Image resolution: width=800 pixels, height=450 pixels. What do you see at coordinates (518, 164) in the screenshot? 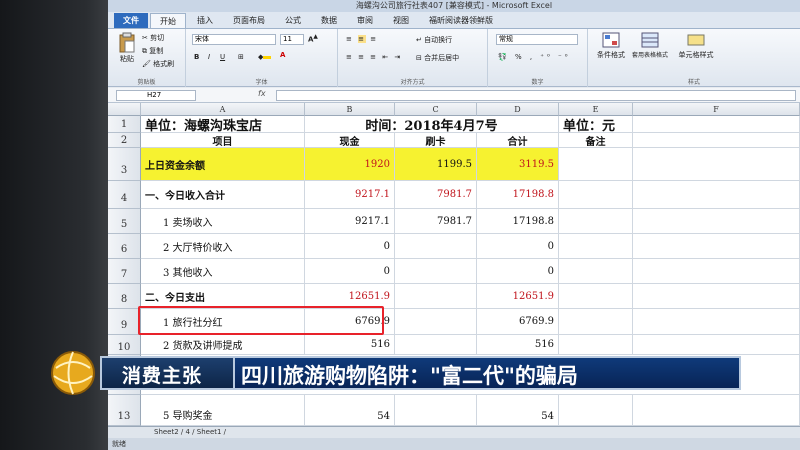
I see `cell-d3: 3119.5` at bounding box center [518, 164].